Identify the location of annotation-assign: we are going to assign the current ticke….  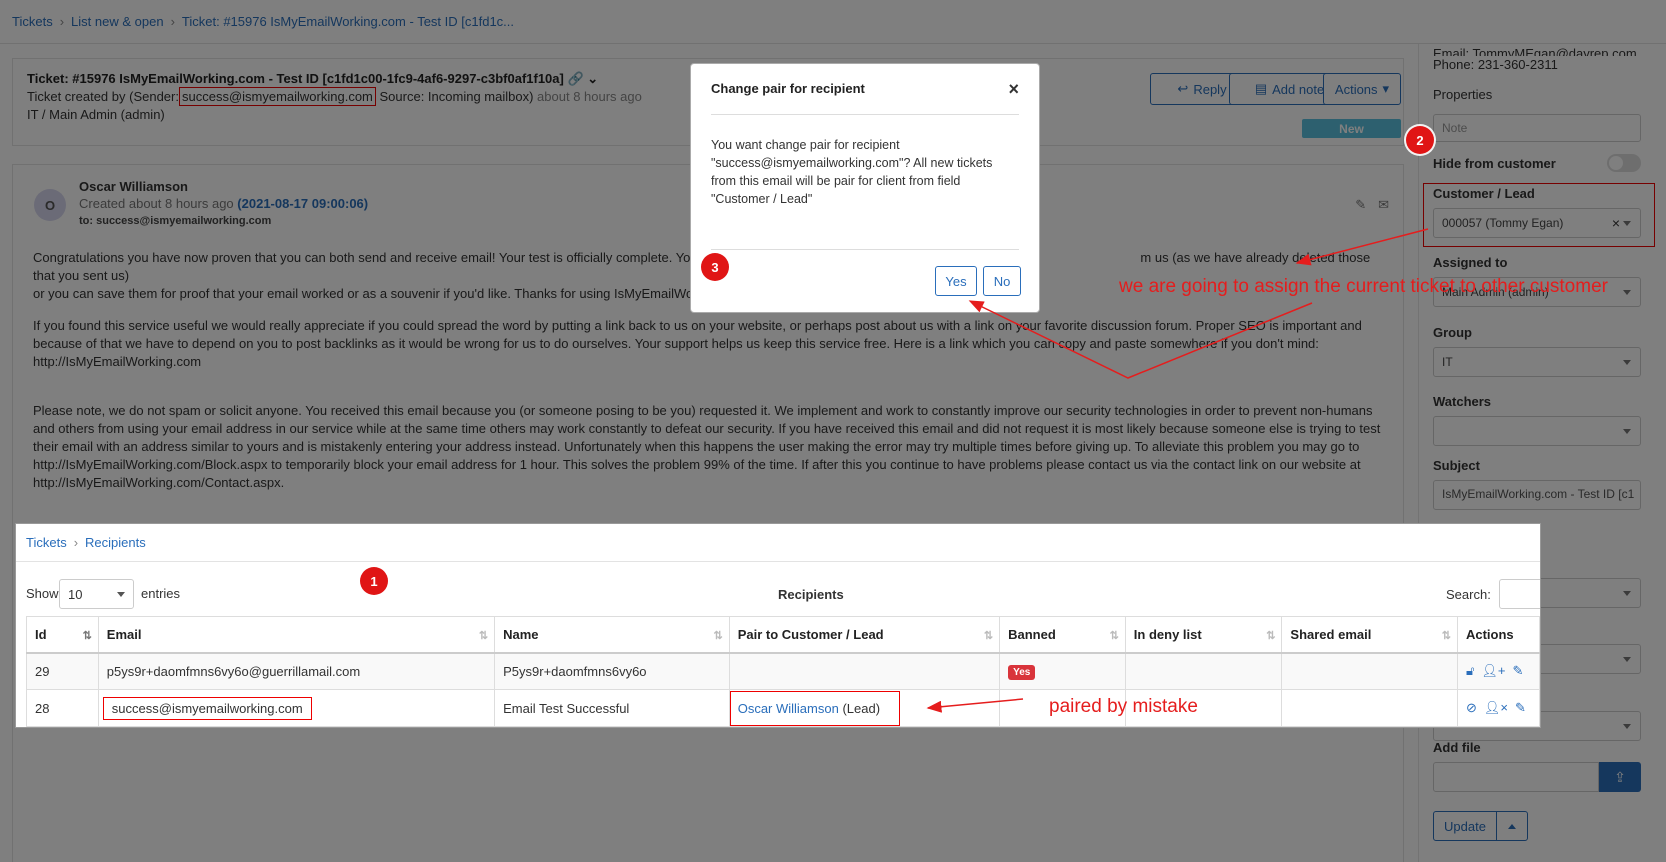
(1363, 286).